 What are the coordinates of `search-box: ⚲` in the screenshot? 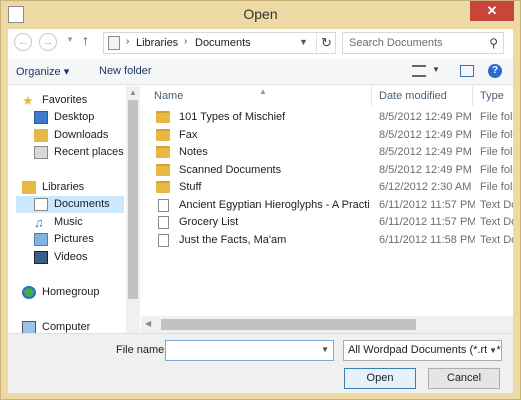 It's located at (423, 43).